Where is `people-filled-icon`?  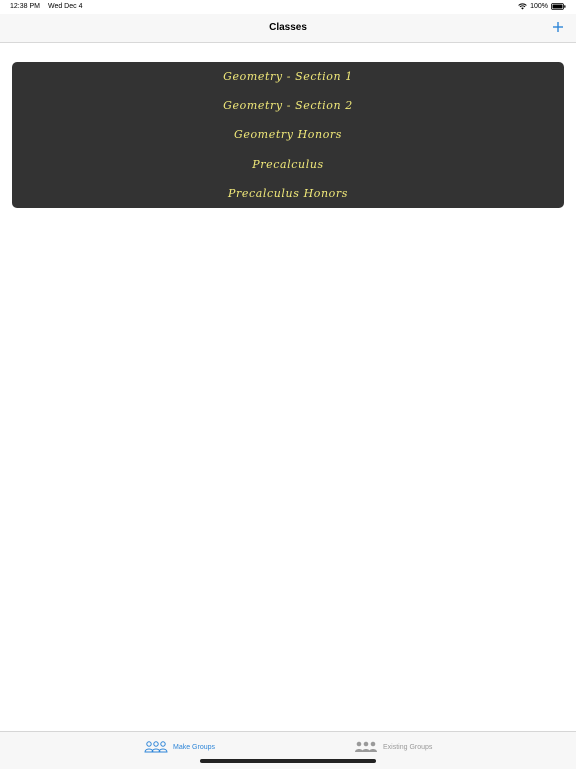 people-filled-icon is located at coordinates (366, 746).